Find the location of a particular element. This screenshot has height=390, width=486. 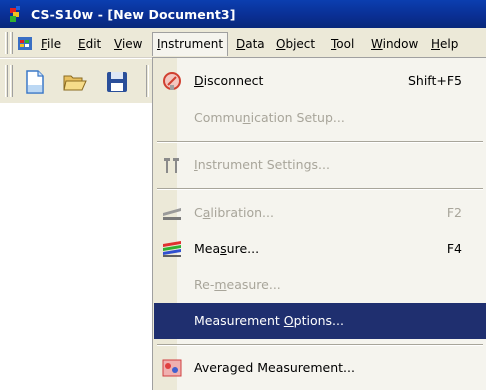

menu-help: Help is located at coordinates (444, 44).